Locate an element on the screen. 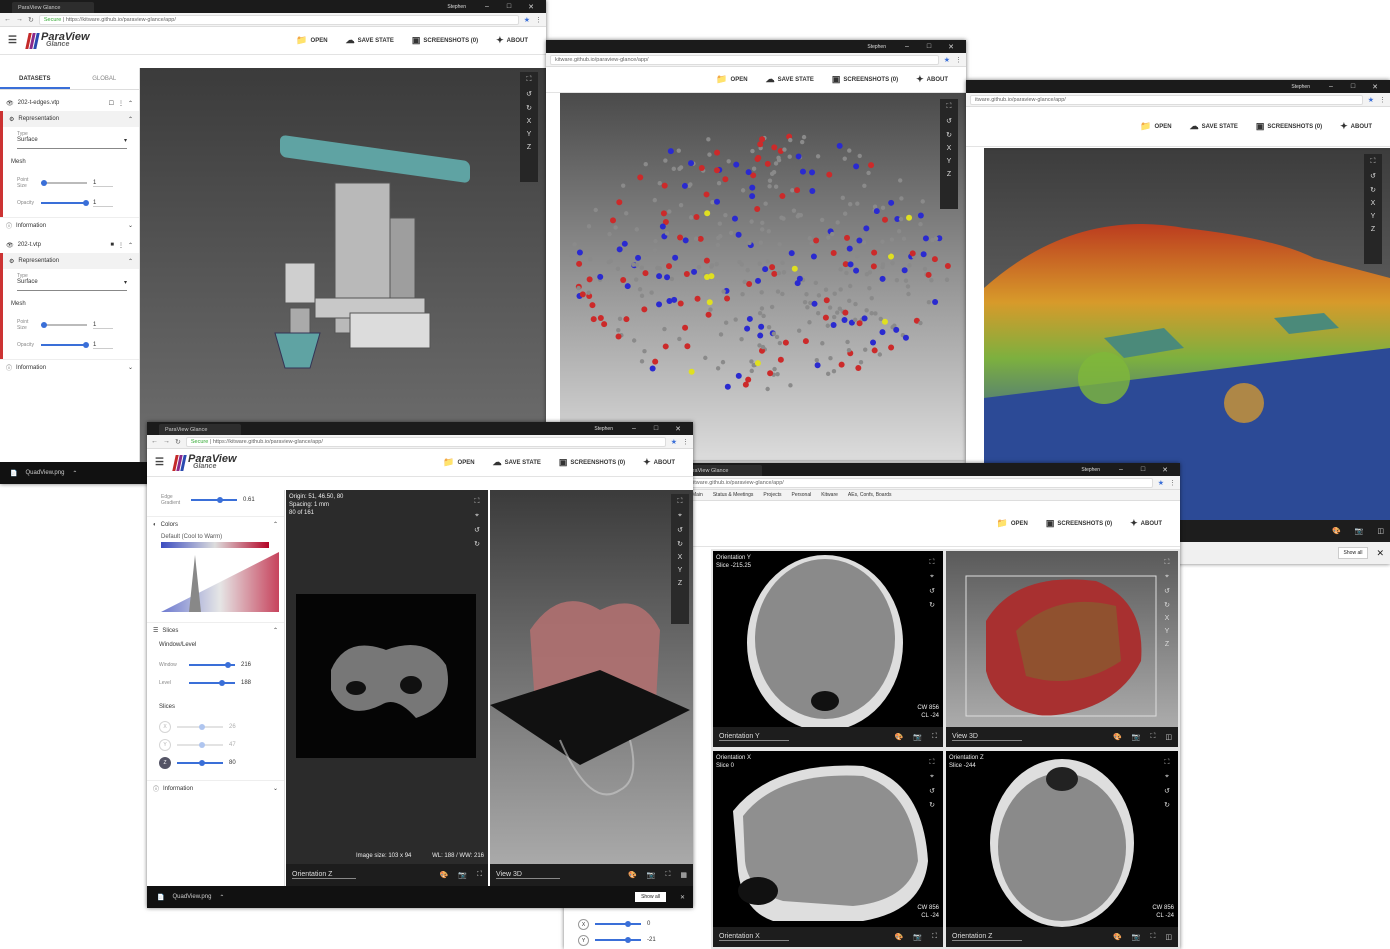 The width and height of the screenshot is (1390, 949). menu-dots-icon: ⋮ is located at coordinates (685, 442).